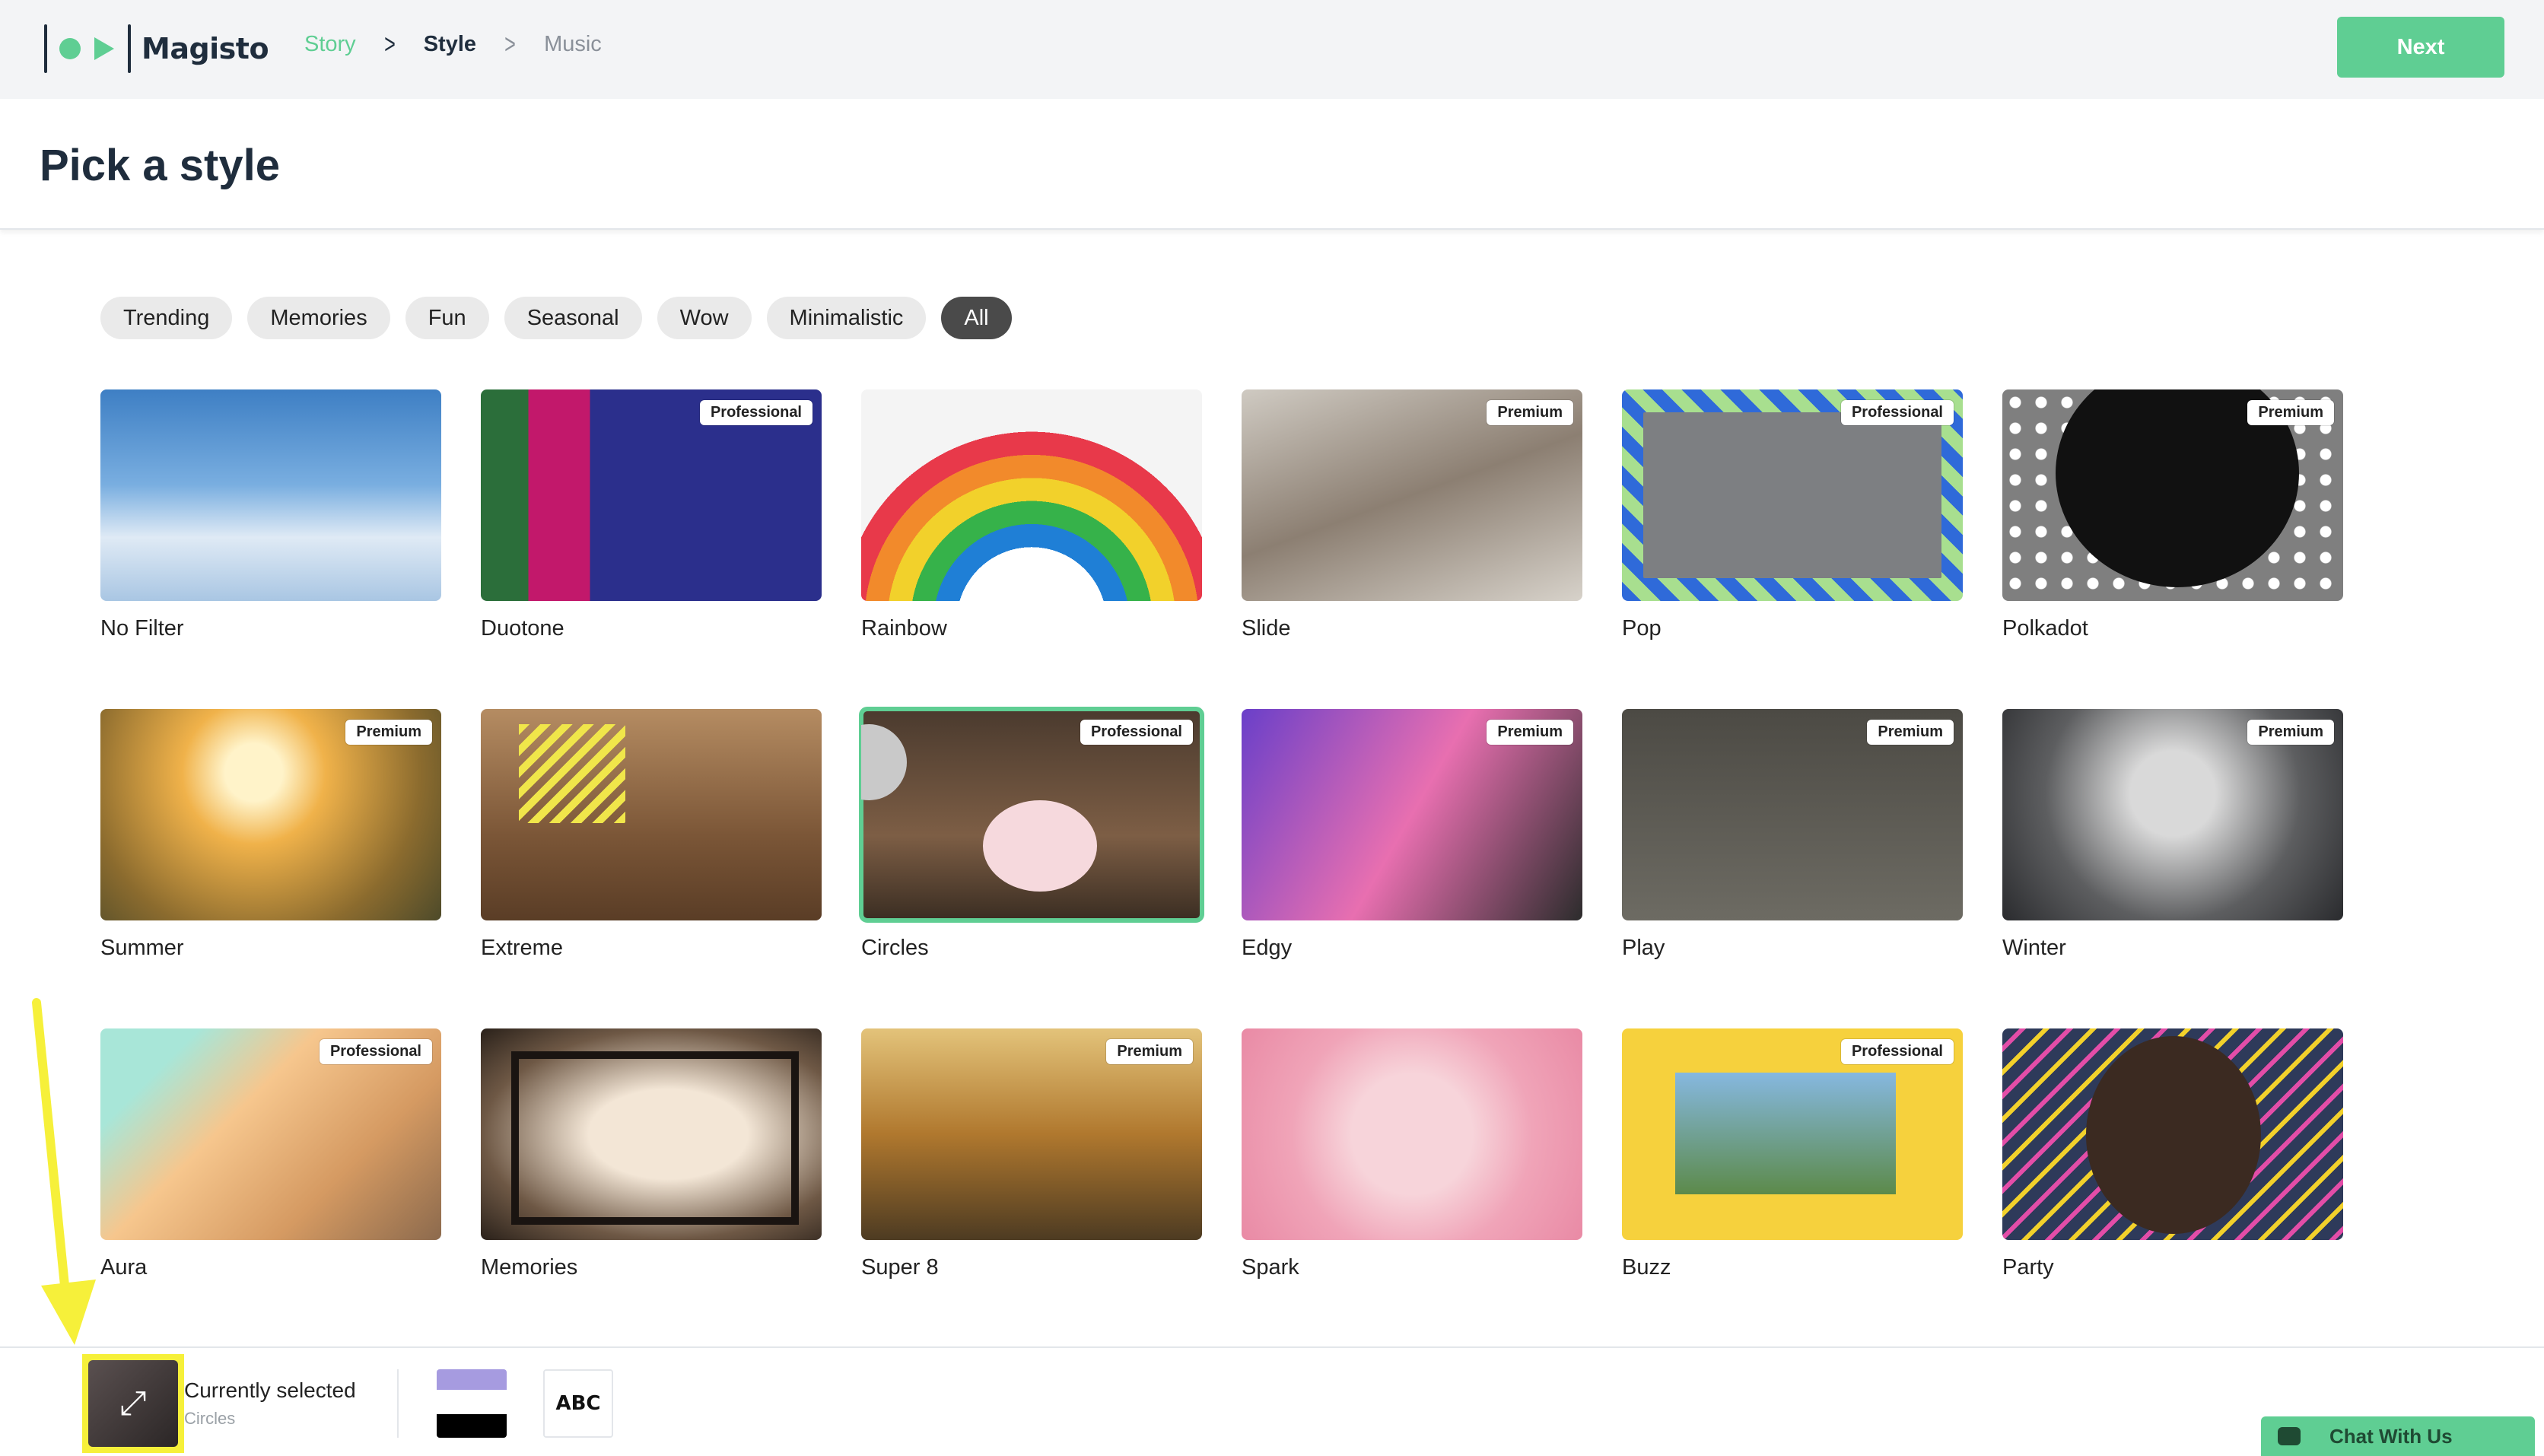 The height and width of the screenshot is (1456, 2544). I want to click on style-card-polkadot: Premium Polkadot, so click(2172, 515).